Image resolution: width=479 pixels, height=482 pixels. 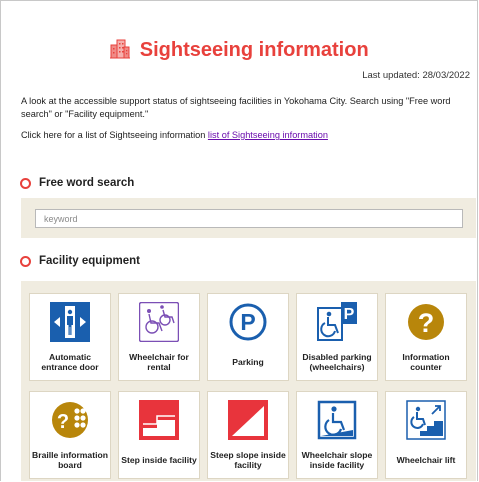 I want to click on building-icon, so click(x=120, y=50).